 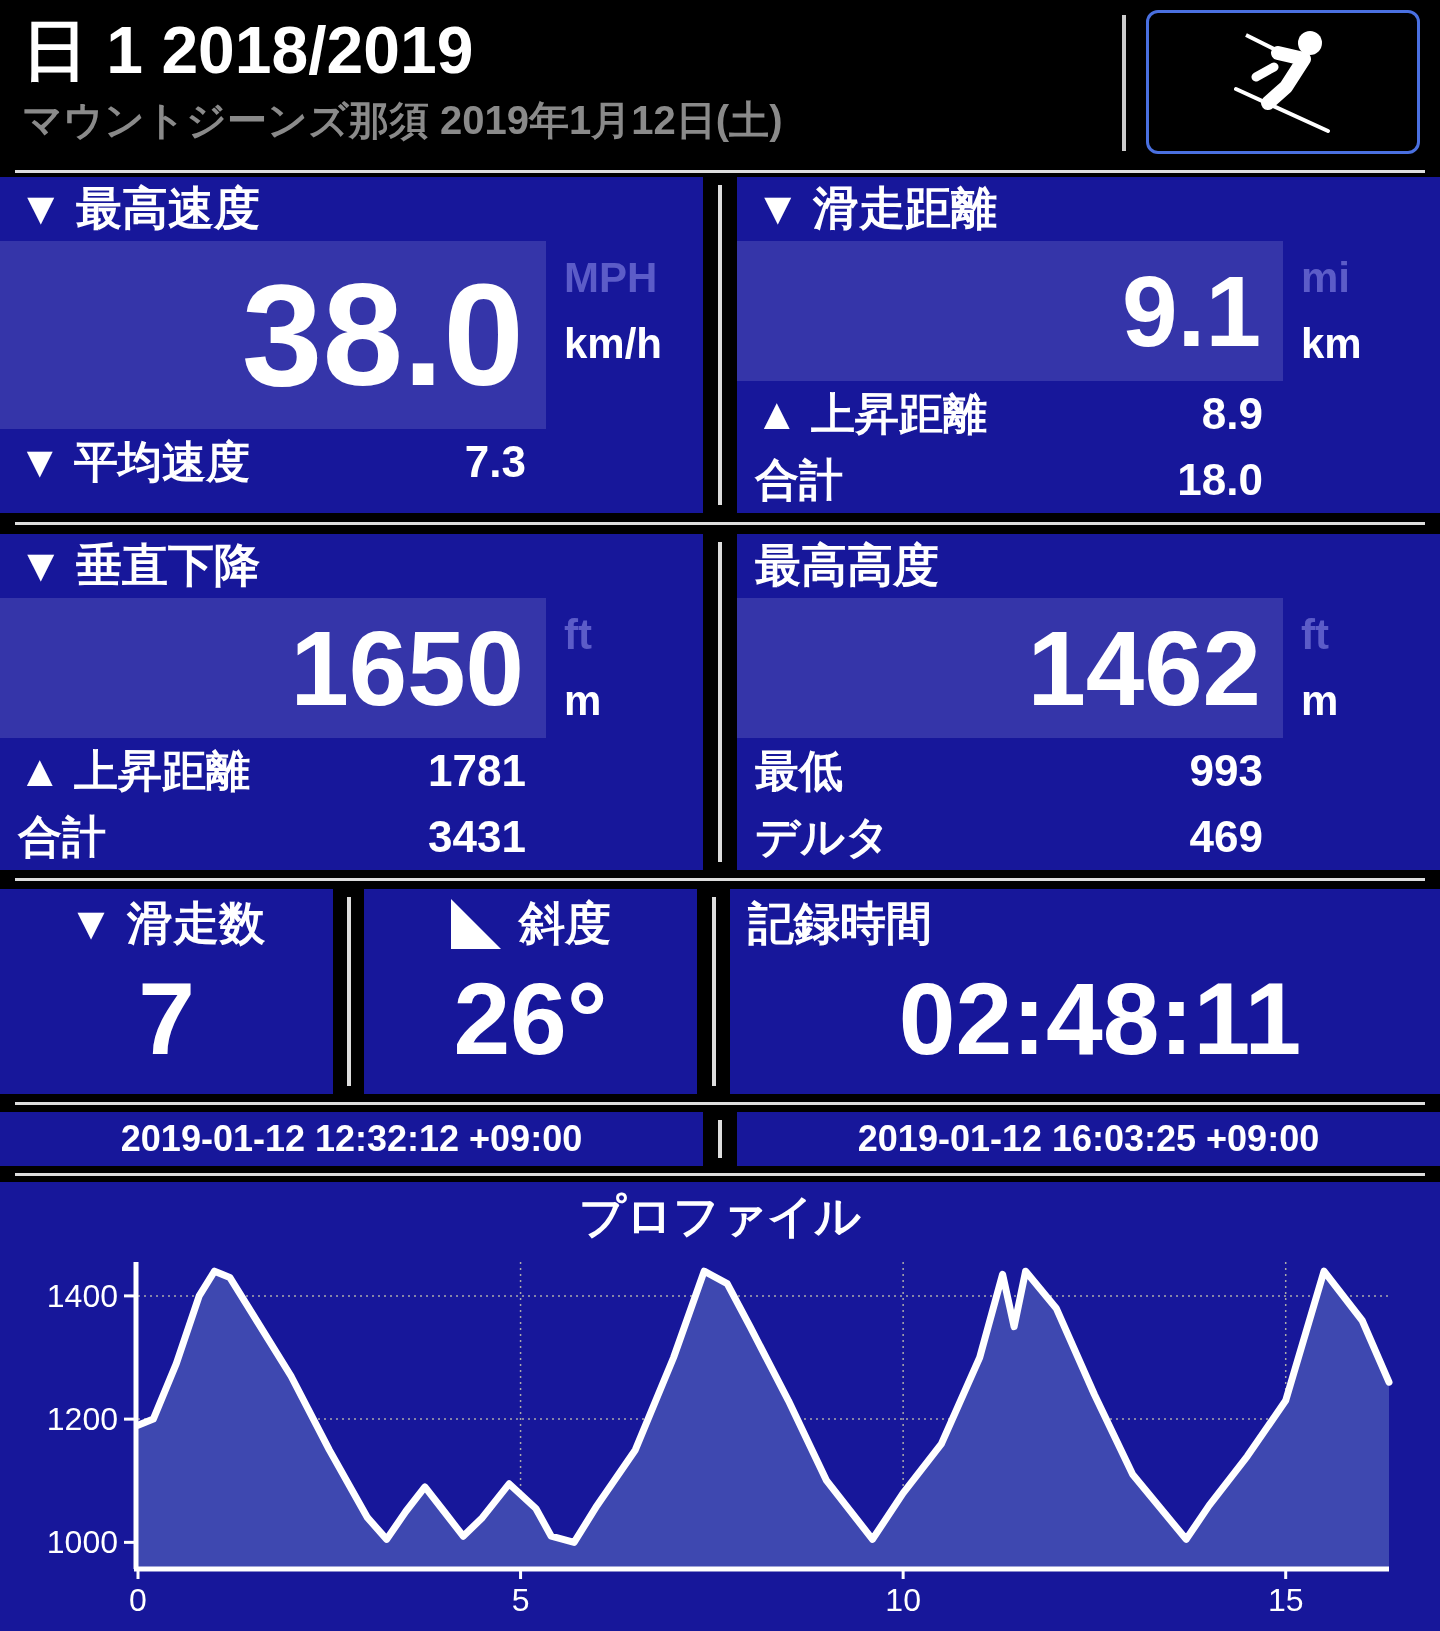 What do you see at coordinates (273, 668) in the screenshot?
I see `stat-value: 1650` at bounding box center [273, 668].